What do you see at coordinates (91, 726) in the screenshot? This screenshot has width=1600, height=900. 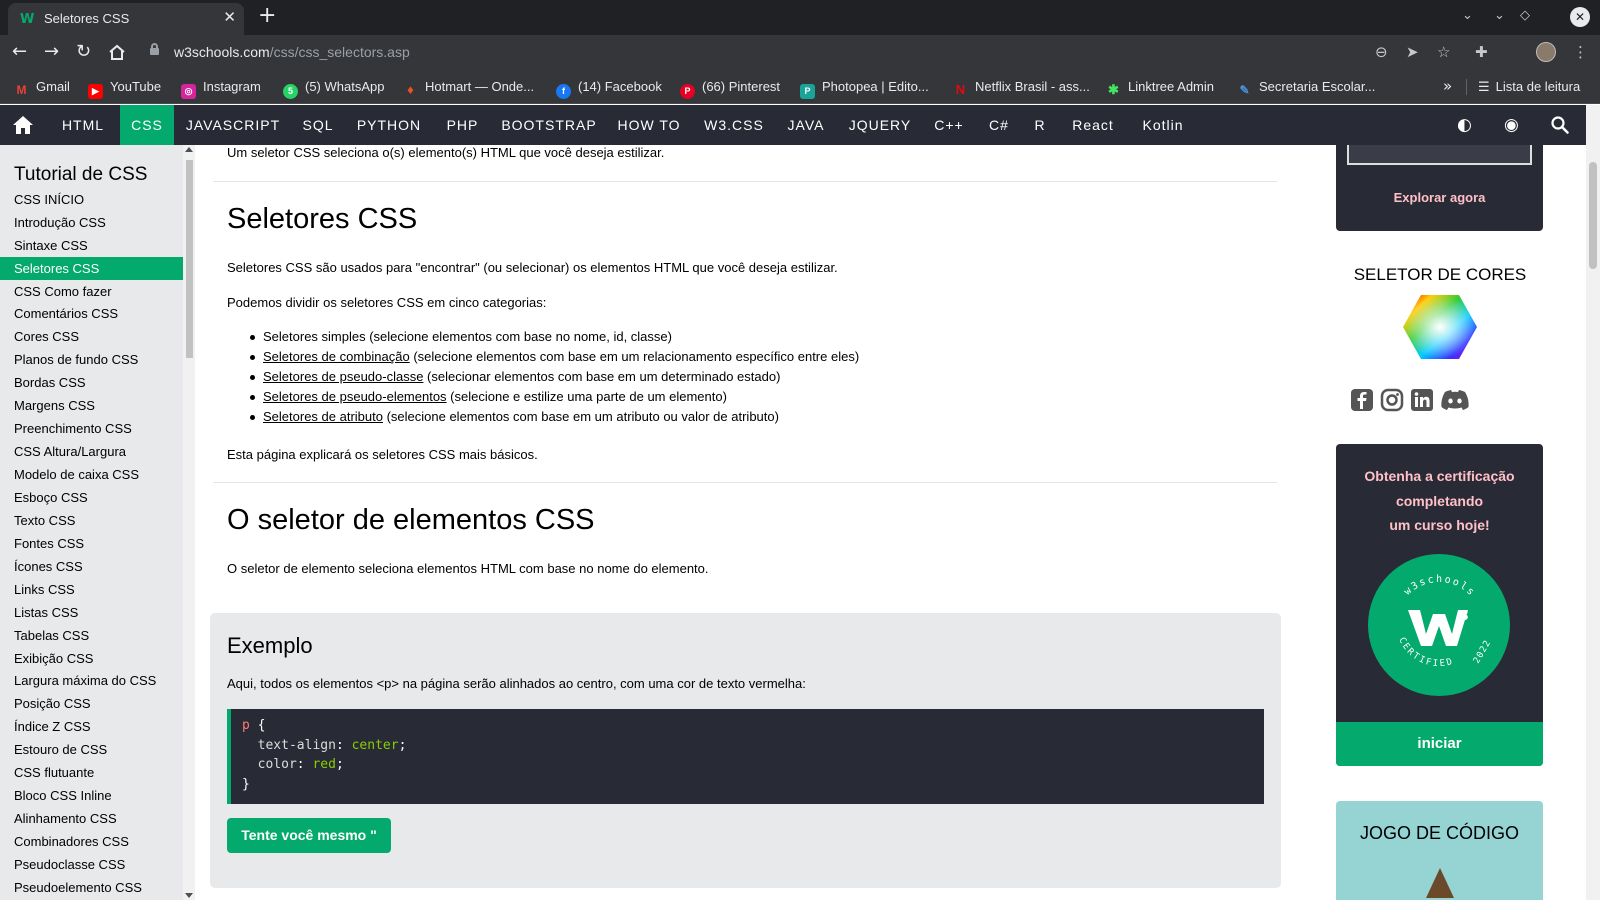 I see `sidebar-item-indice-z: Índice Z CSS` at bounding box center [91, 726].